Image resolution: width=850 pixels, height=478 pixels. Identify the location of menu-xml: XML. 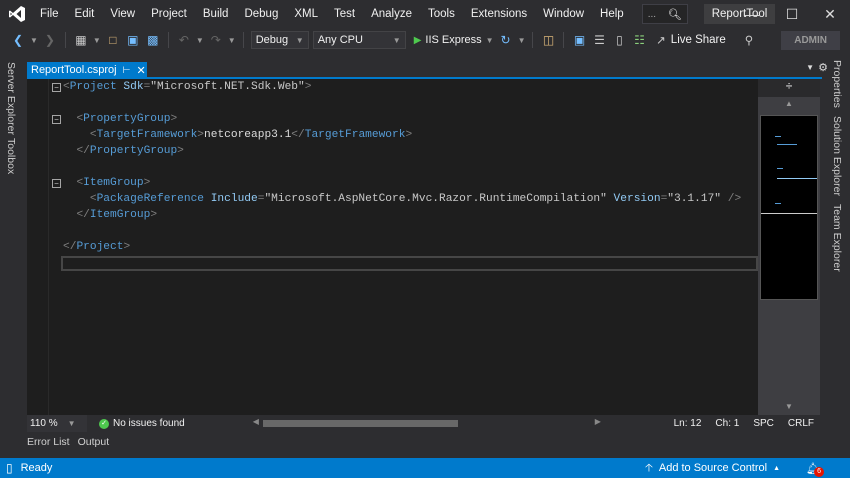
(306, 14).